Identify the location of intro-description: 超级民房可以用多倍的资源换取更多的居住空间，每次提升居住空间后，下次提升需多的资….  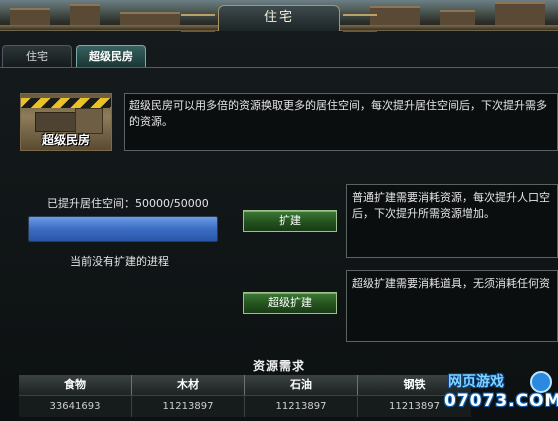
(341, 122).